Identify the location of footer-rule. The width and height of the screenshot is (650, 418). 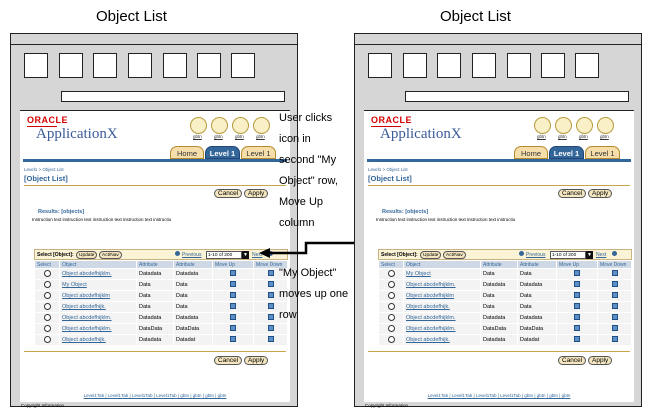
(499, 351).